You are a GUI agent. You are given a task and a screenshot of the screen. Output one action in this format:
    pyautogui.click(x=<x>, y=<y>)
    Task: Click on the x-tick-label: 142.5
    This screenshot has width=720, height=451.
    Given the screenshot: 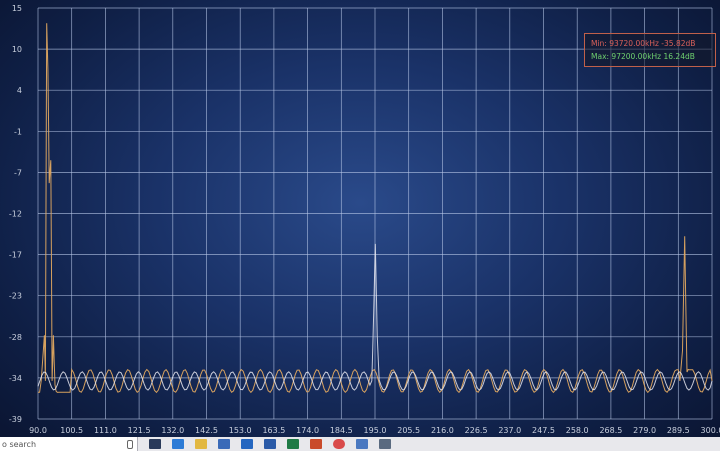 What is the action you would take?
    pyautogui.click(x=206, y=430)
    